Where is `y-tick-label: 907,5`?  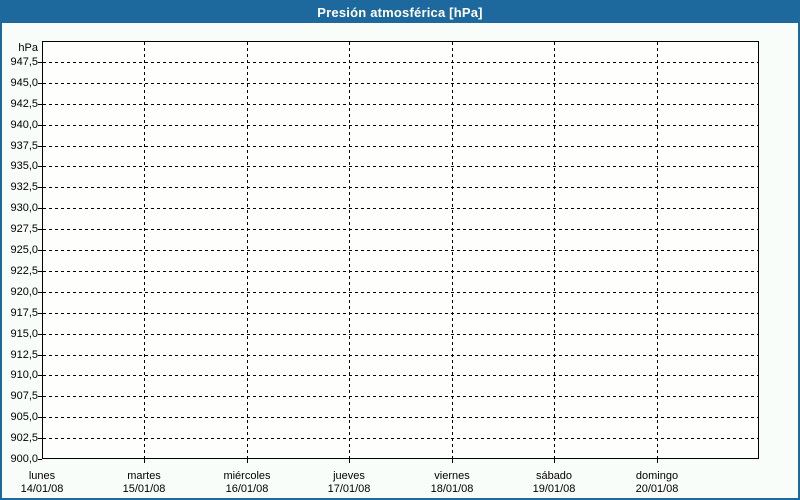 y-tick-label: 907,5 is located at coordinates (24, 396).